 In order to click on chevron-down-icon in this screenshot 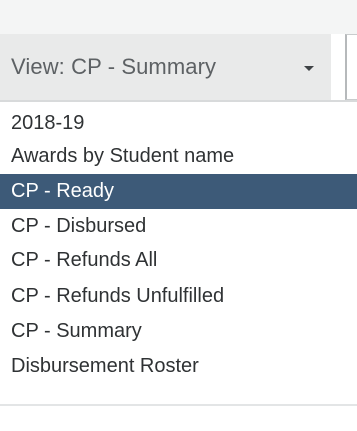, I will do `click(309, 68)`.